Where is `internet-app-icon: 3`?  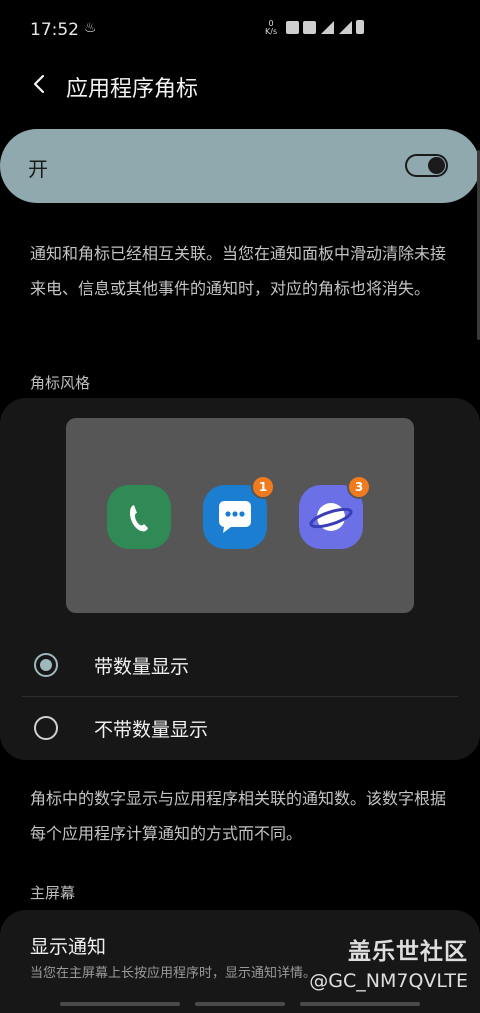
internet-app-icon: 3 is located at coordinates (335, 512).